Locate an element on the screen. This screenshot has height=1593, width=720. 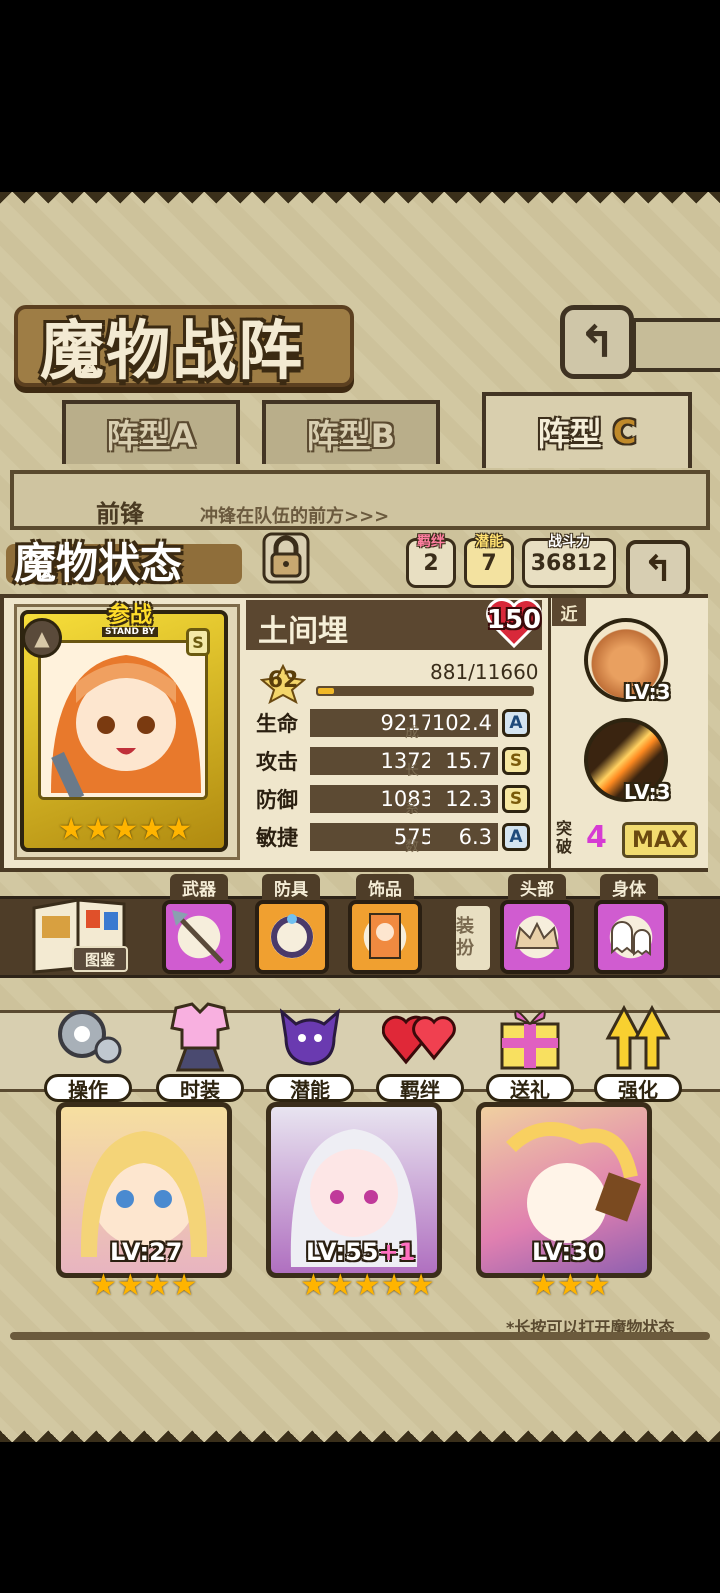
enhance-button: 强化 is located at coordinates (638, 1050).